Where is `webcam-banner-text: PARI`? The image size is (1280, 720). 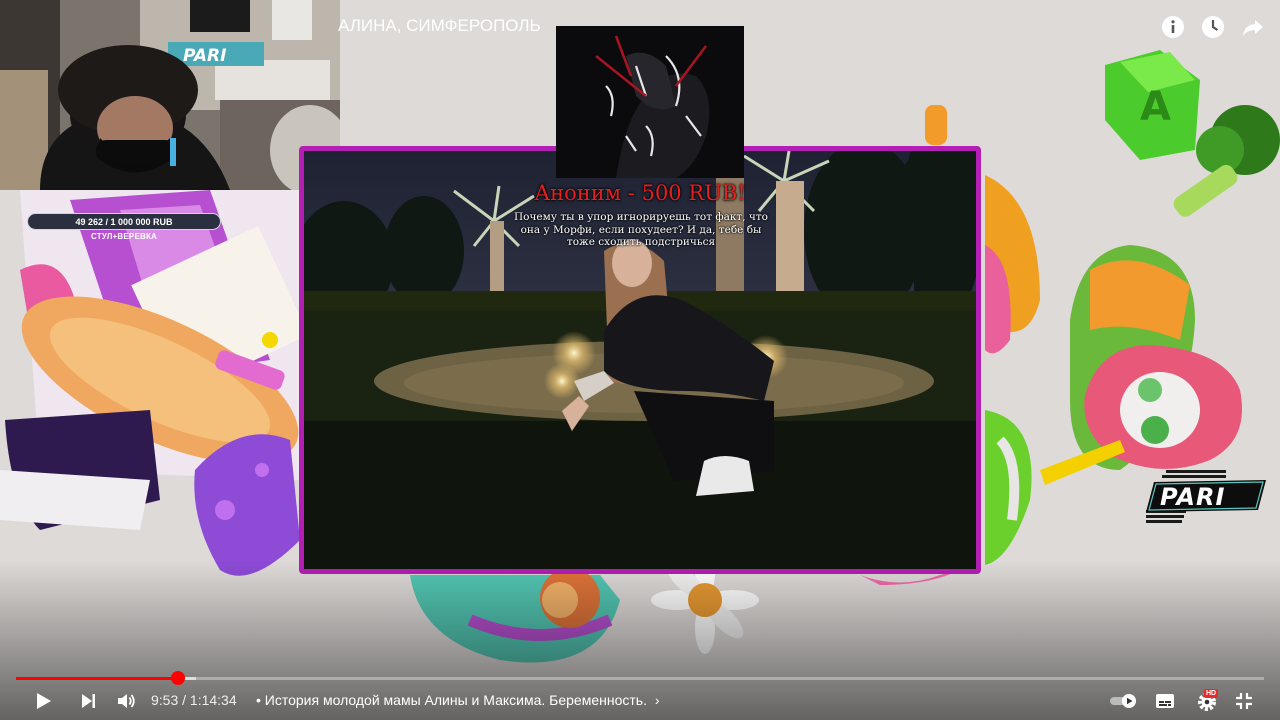 webcam-banner-text: PARI is located at coordinates (204, 56).